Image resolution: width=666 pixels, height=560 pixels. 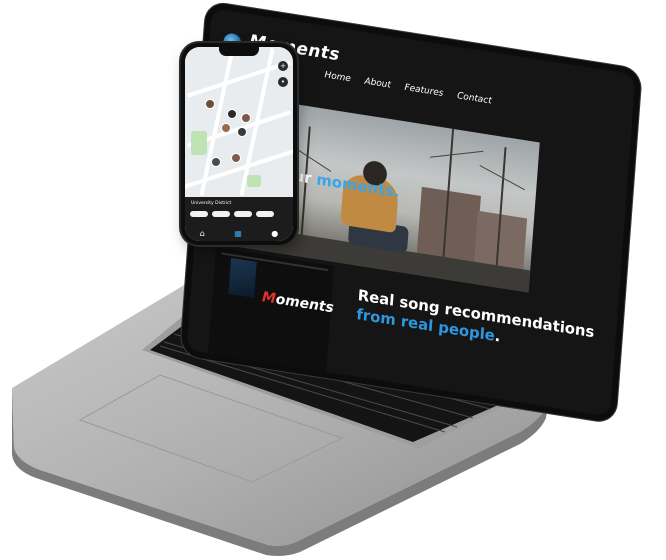 What do you see at coordinates (298, 303) in the screenshot?
I see `mini-logo: Moments` at bounding box center [298, 303].